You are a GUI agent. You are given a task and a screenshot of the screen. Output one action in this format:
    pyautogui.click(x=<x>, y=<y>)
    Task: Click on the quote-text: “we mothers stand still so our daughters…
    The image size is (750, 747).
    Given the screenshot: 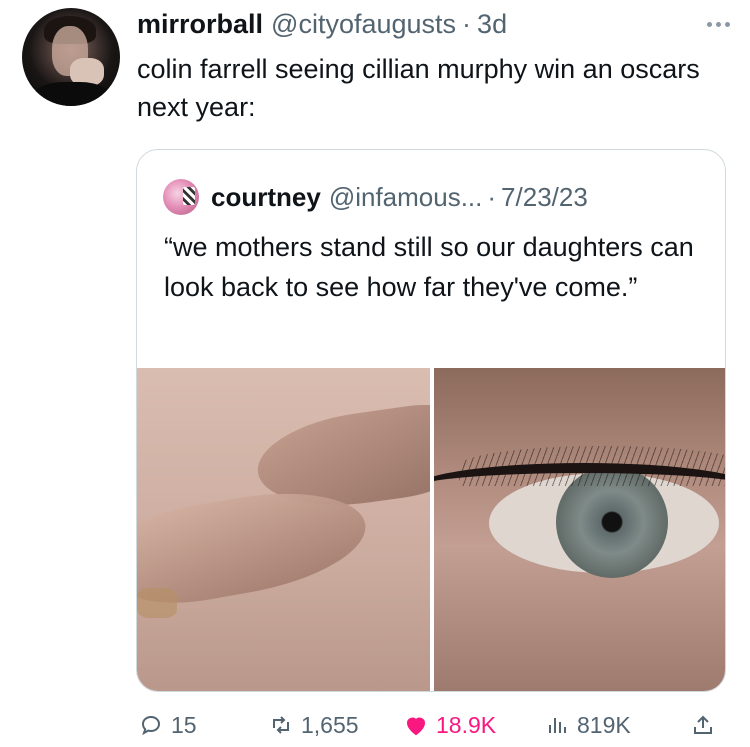 What is the action you would take?
    pyautogui.click(x=429, y=267)
    